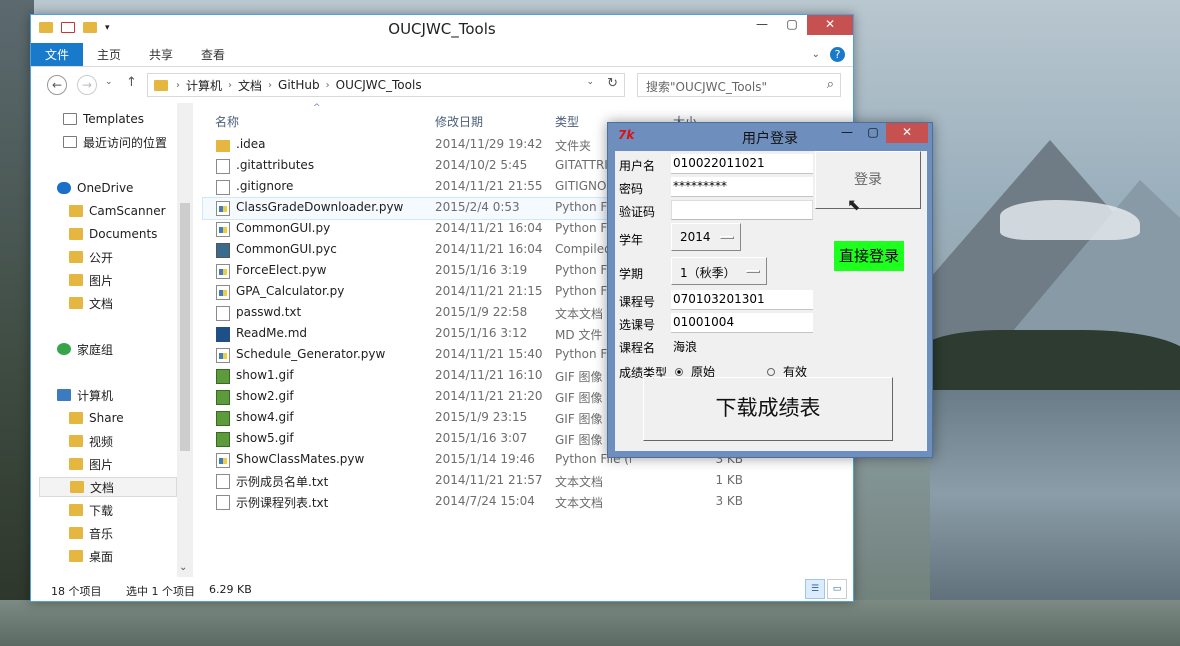 This screenshot has height=646, width=1180. I want to click on file-name: ReadMe.md, so click(272, 333).